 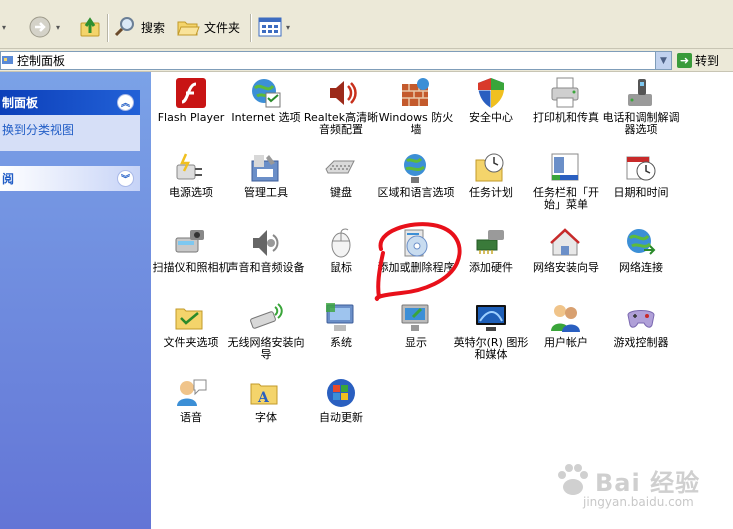 I want to click on task-box-header: 制面板 ︽, so click(x=70, y=102).